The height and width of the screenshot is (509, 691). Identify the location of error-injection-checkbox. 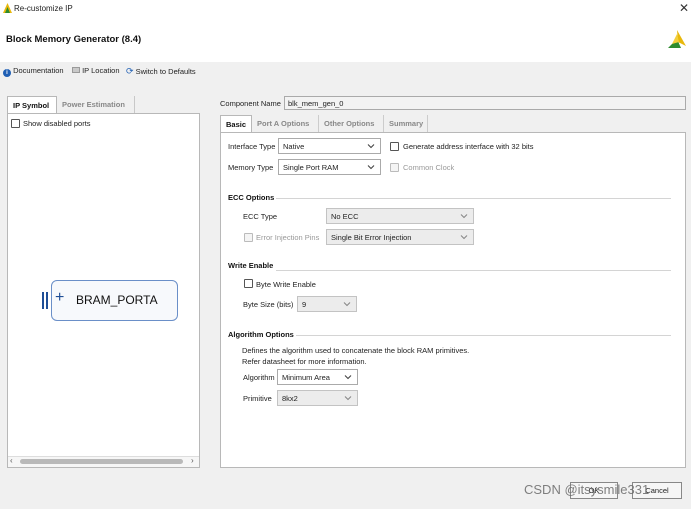
(248, 237).